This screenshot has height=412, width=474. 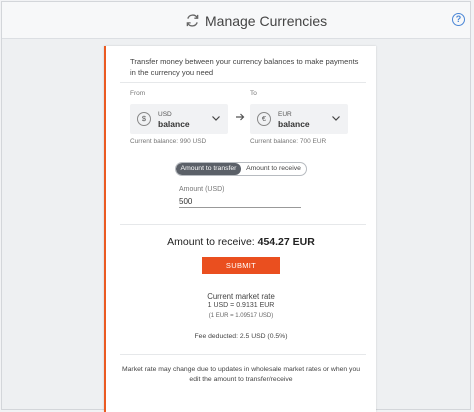 What do you see at coordinates (202, 189) in the screenshot?
I see `amount-label: Amount (USD)` at bounding box center [202, 189].